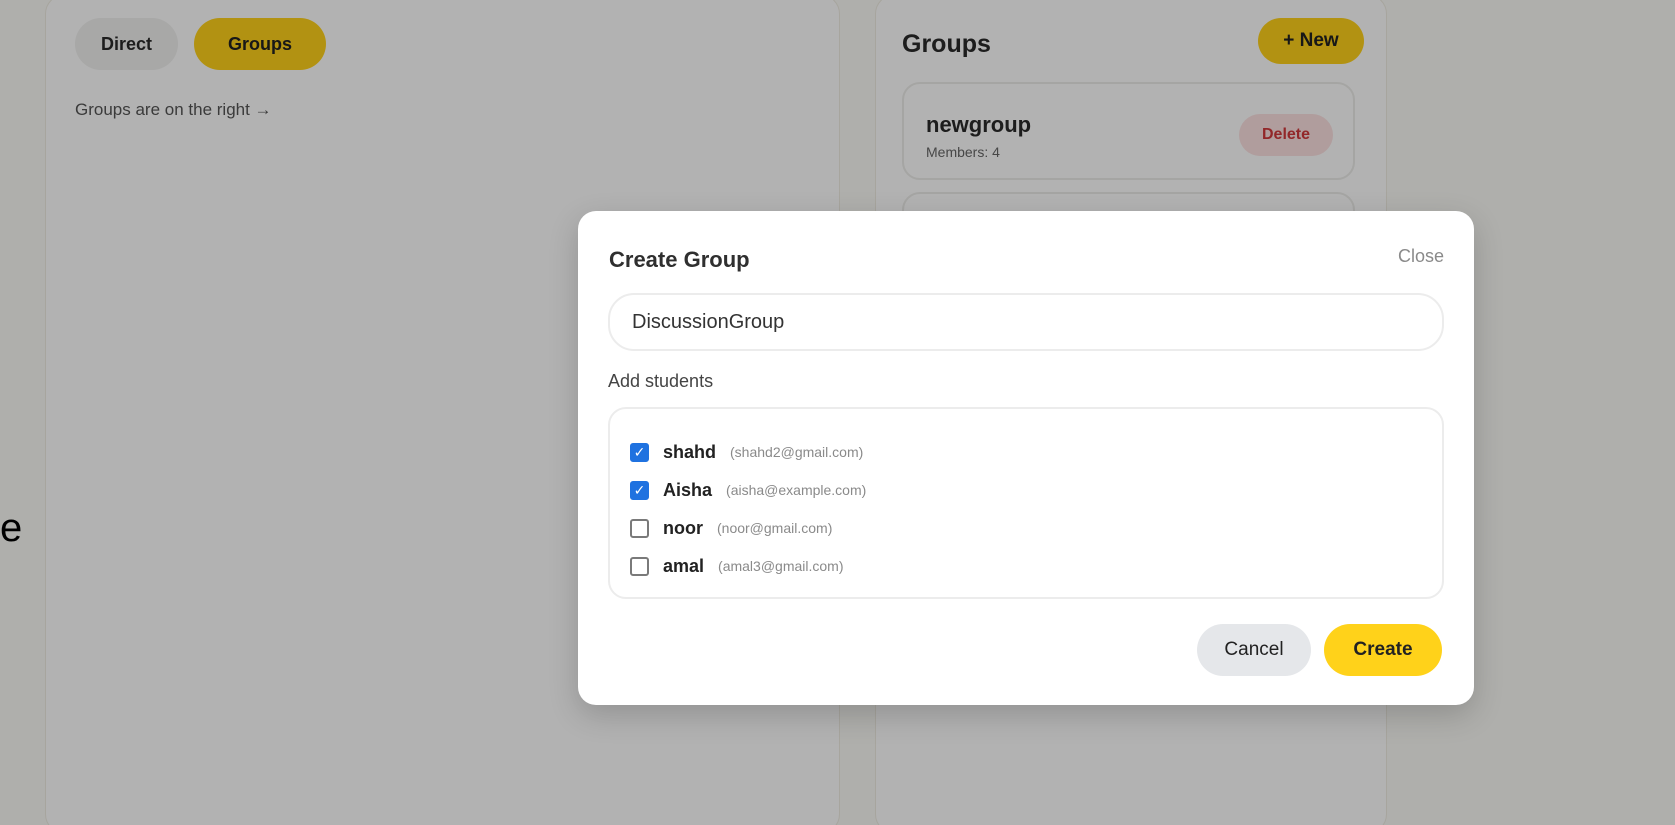  I want to click on add-students-label: Add students, so click(661, 381).